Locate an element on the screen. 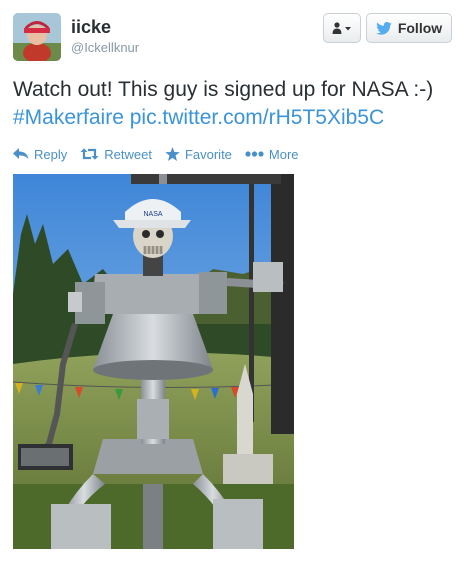  user-dropdown-icon is located at coordinates (341, 28).